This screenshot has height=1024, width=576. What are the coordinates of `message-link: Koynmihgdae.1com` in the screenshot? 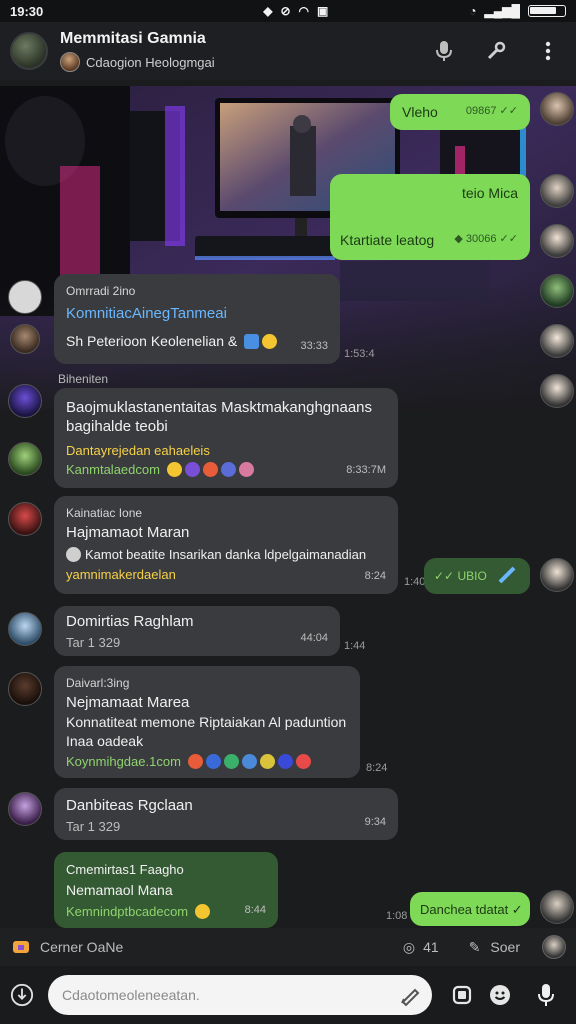 It's located at (123, 761).